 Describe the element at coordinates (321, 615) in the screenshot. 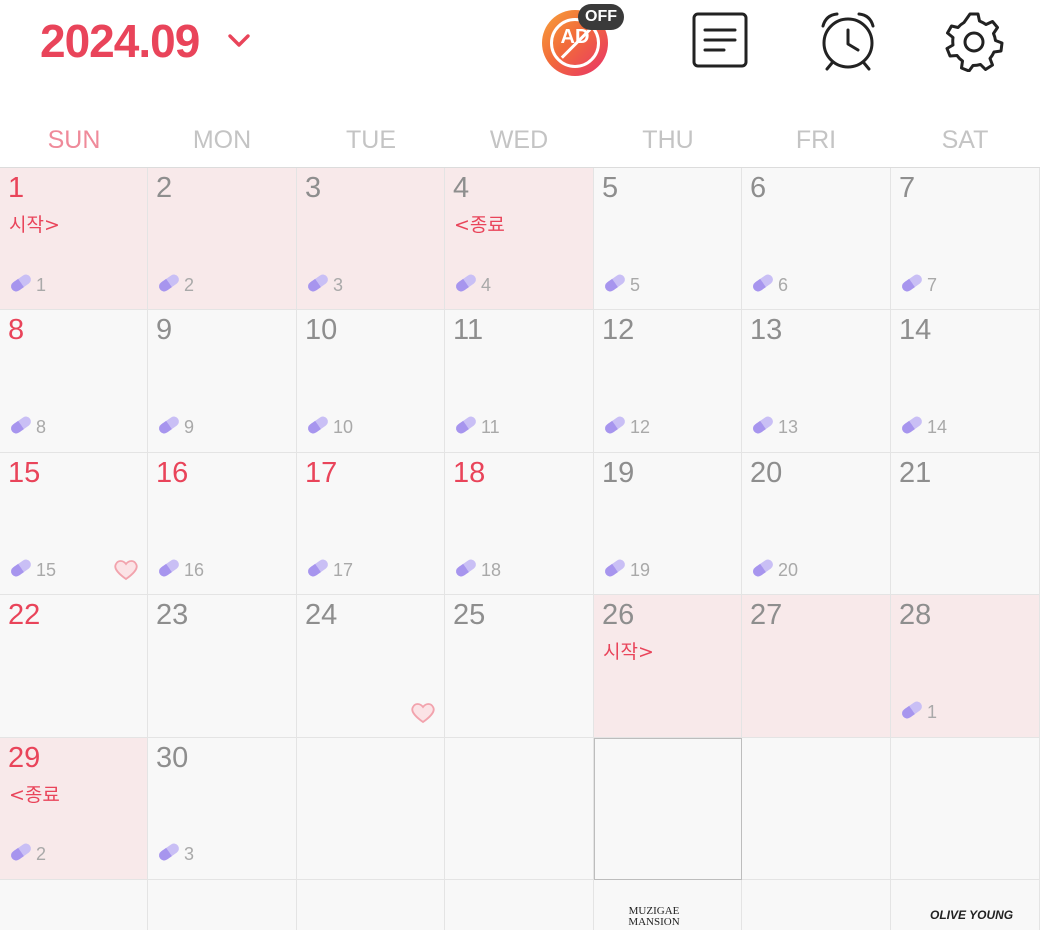

I see `day-number: 24` at that location.